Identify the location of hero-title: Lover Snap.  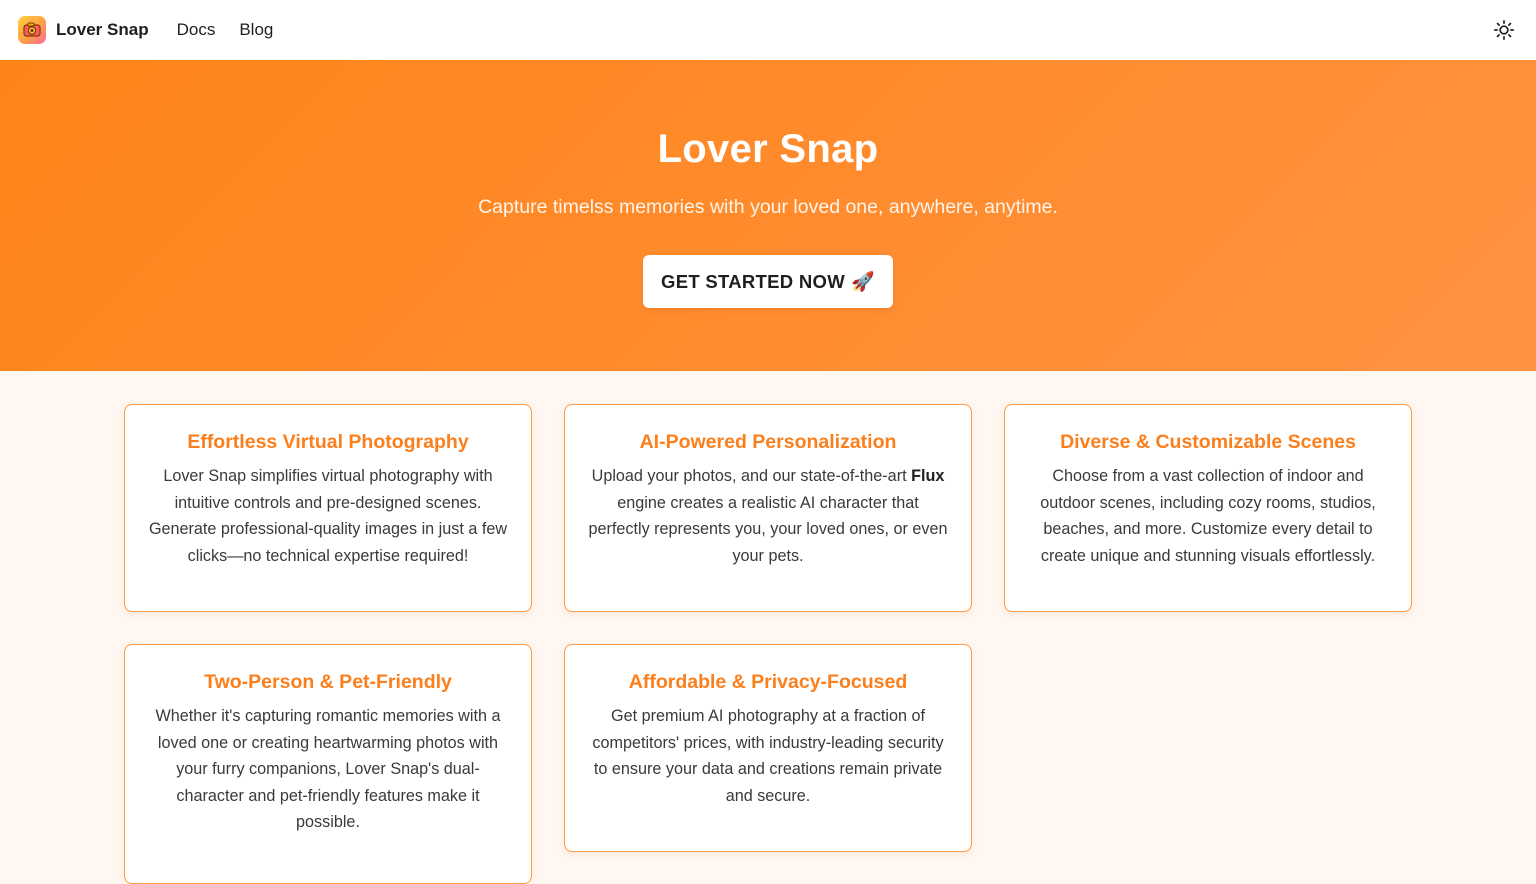
(768, 149).